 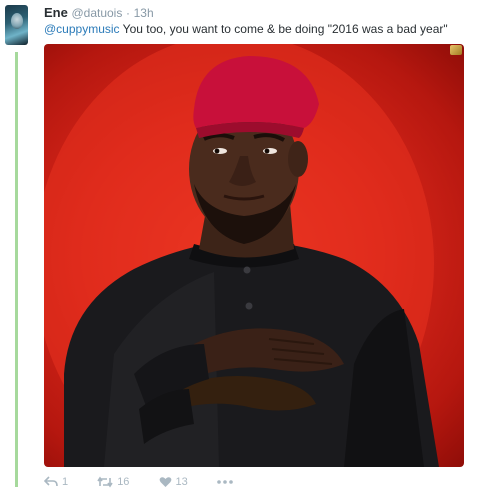 What do you see at coordinates (456, 50) in the screenshot?
I see `media-corner-decoration` at bounding box center [456, 50].